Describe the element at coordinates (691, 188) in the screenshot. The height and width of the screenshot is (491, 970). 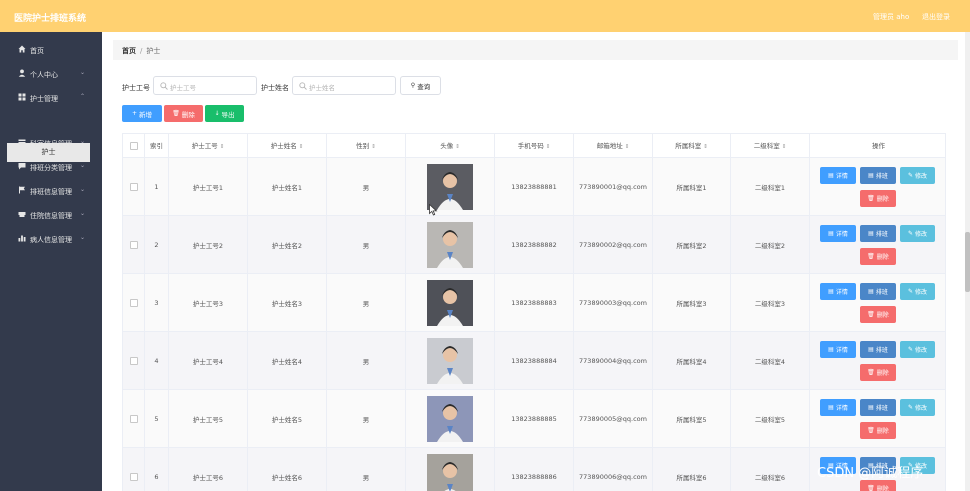
I see `cell-dept-text: 所属科室1` at that location.